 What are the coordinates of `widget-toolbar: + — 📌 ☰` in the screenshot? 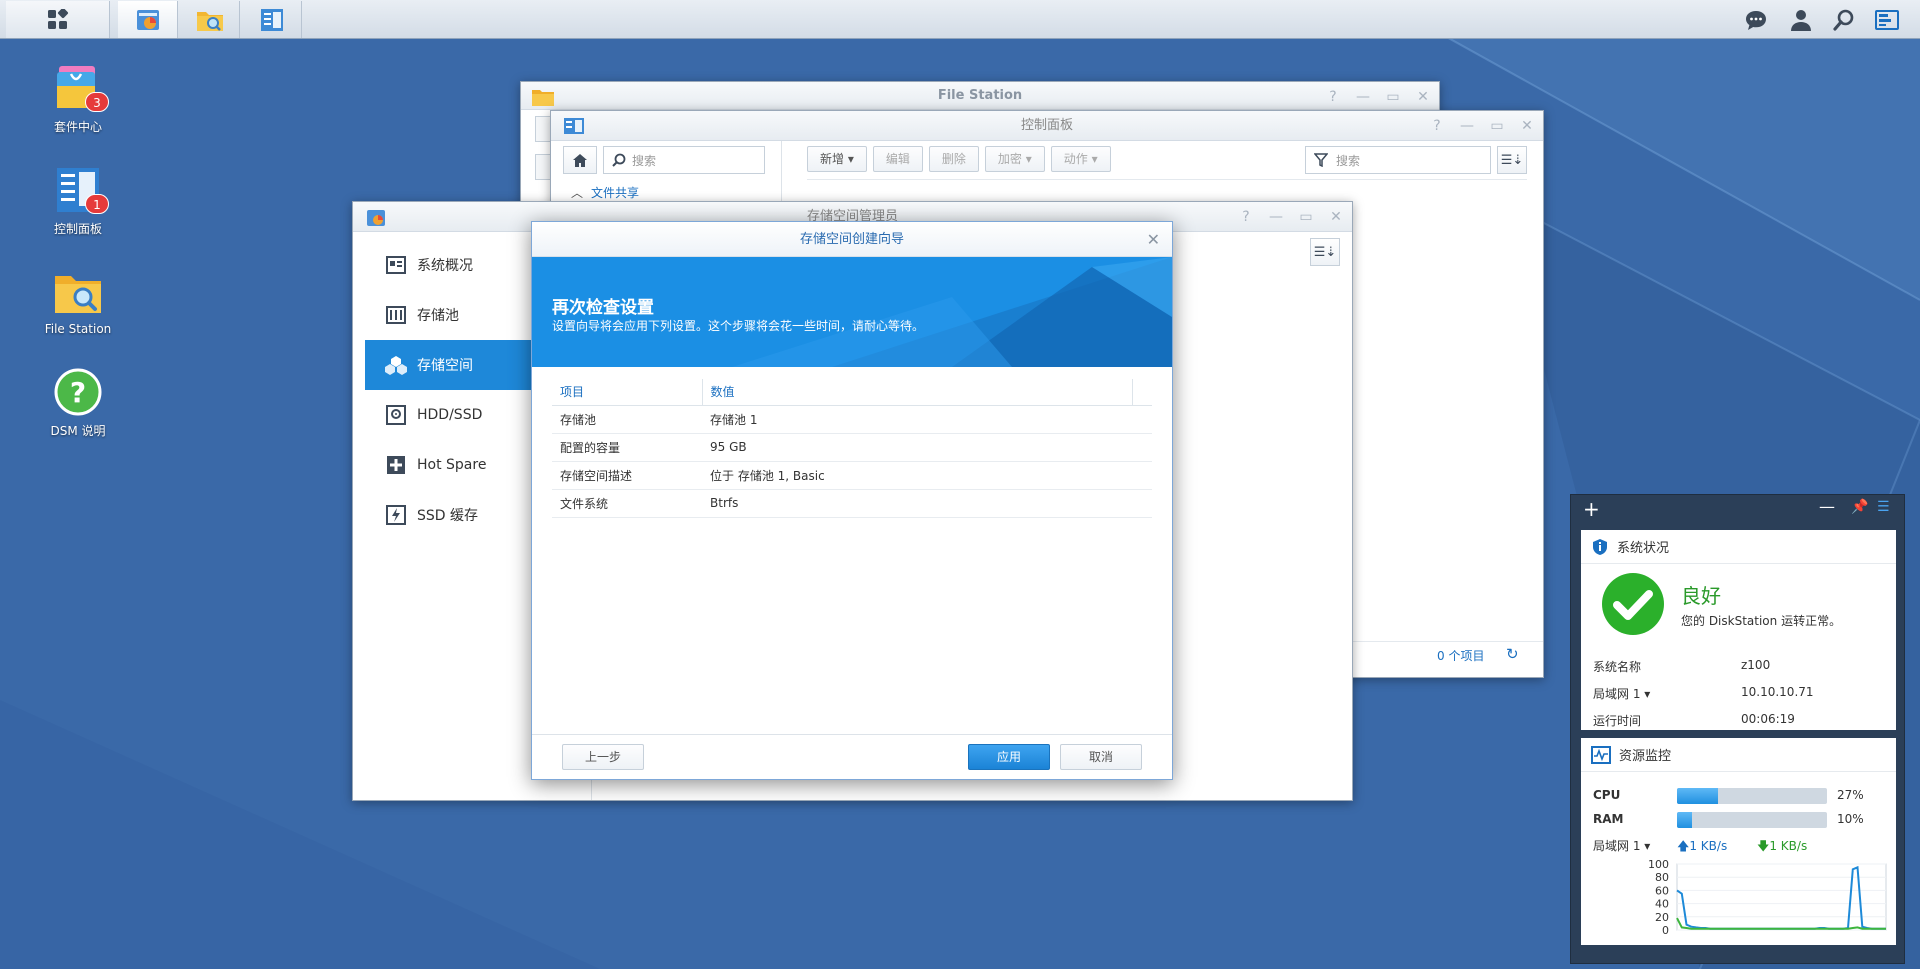 It's located at (1737, 509).